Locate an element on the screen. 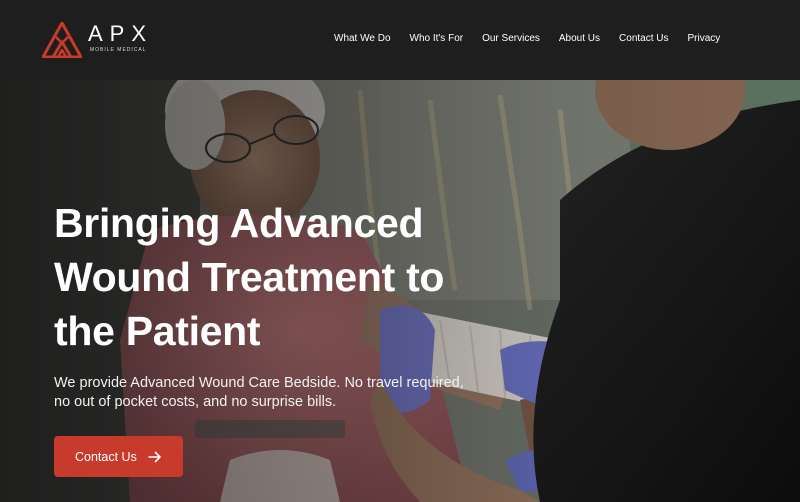 The width and height of the screenshot is (800, 502). nav-privacy: Privacy is located at coordinates (704, 39).